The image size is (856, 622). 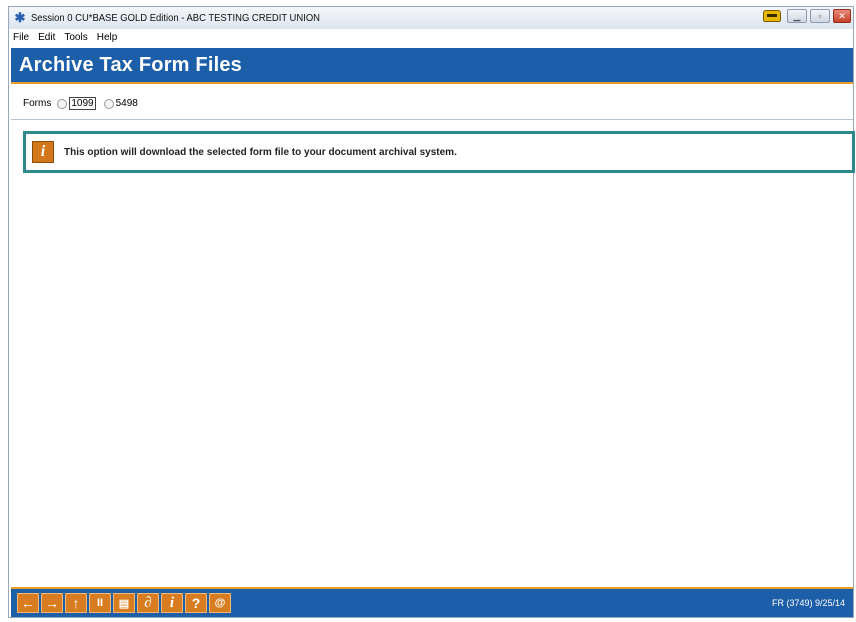 I want to click on forward-arrow-icon: →, so click(x=52, y=603).